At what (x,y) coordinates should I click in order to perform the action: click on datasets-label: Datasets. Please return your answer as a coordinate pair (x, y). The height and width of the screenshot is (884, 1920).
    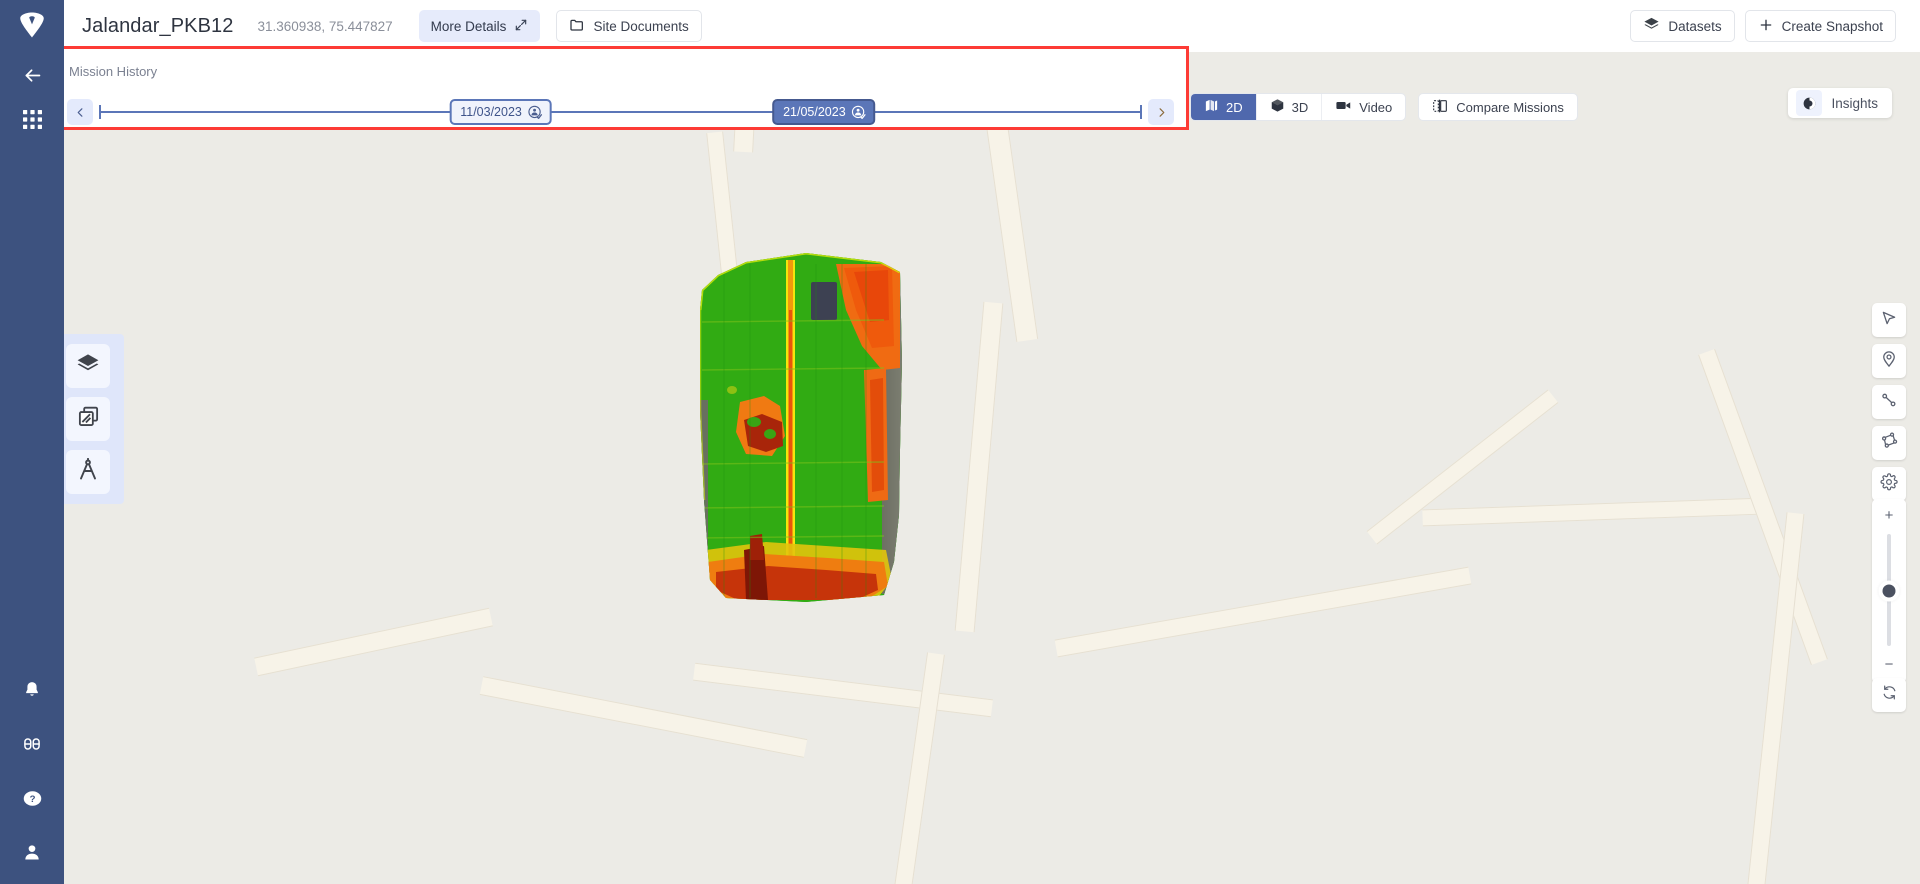
    Looking at the image, I should click on (1695, 26).